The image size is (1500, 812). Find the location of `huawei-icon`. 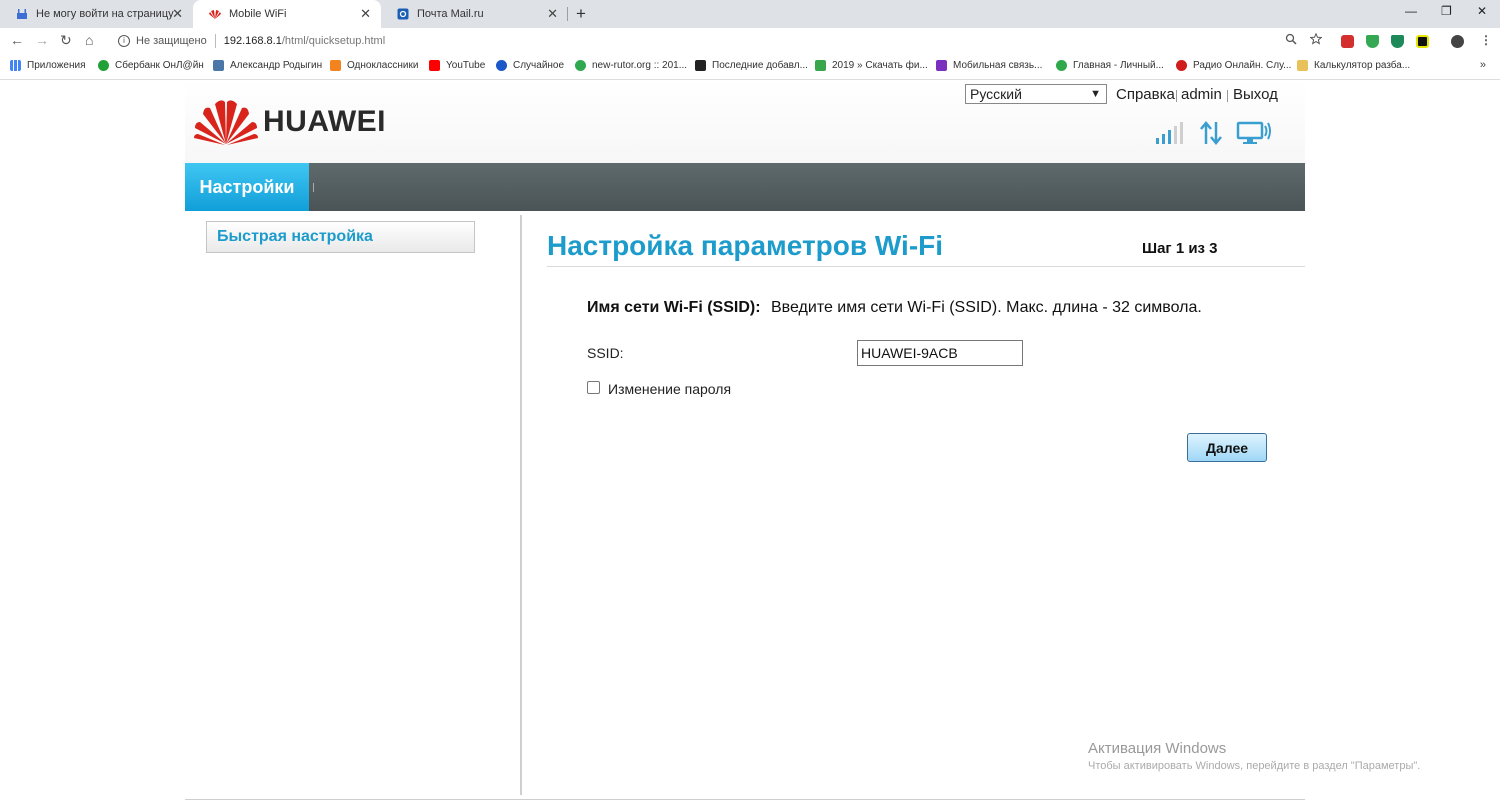

huawei-icon is located at coordinates (215, 14).